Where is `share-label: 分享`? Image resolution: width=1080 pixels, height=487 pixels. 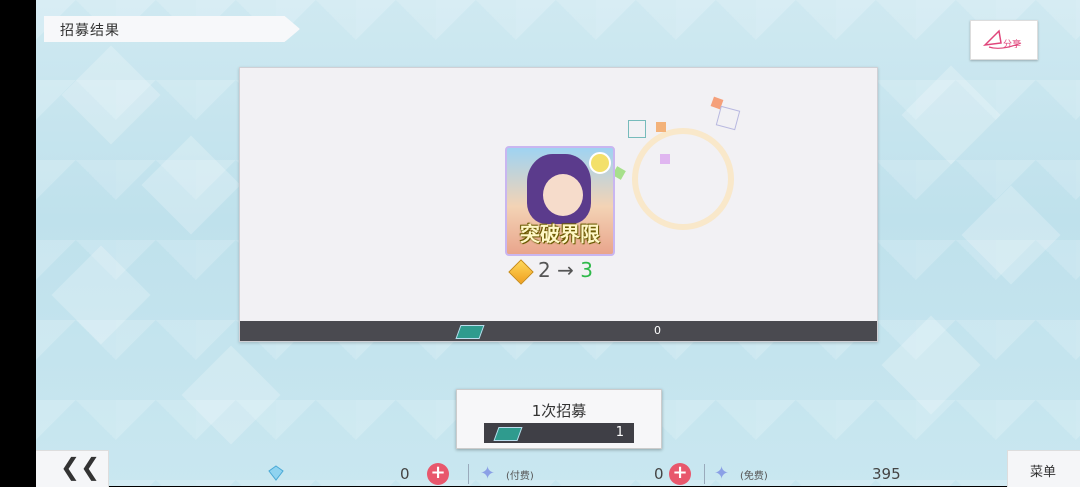
share-label: 分享 is located at coordinates (1012, 44).